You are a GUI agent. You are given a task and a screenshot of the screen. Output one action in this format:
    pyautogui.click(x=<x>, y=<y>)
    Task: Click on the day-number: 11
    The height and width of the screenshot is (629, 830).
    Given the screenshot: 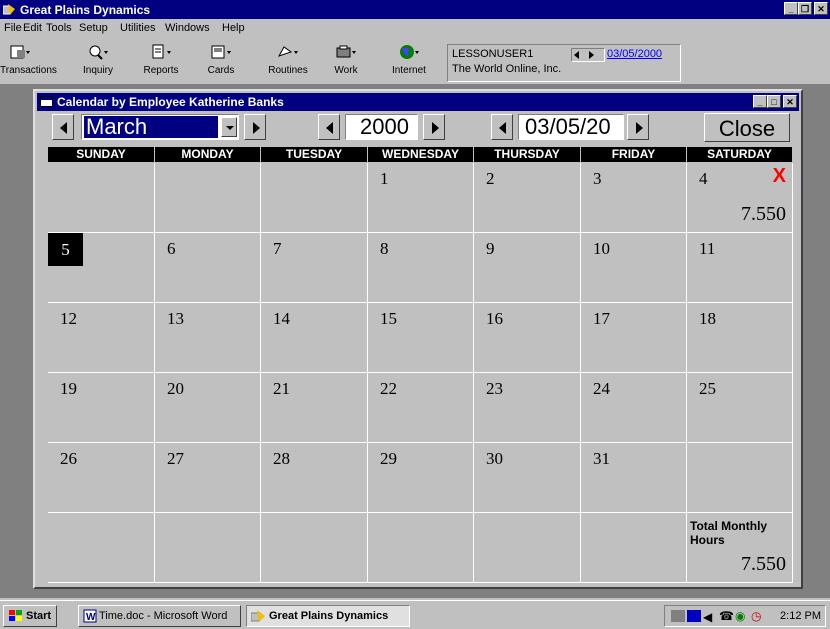 What is the action you would take?
    pyautogui.click(x=707, y=248)
    